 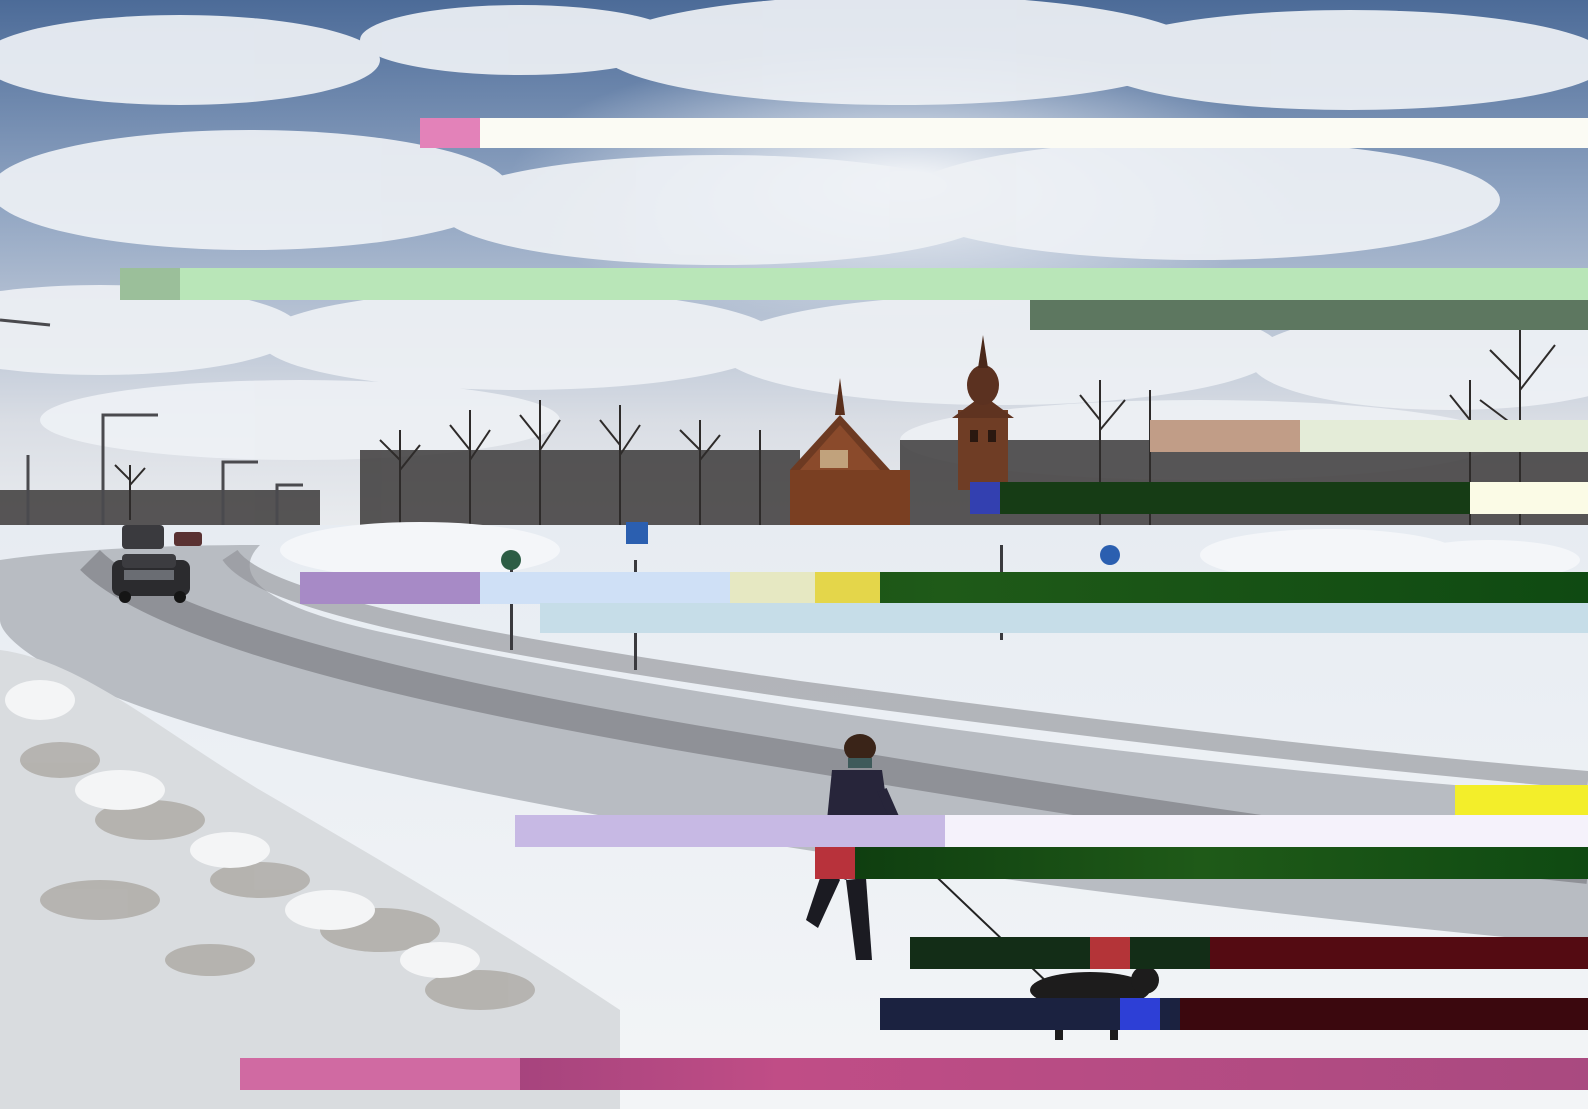 What do you see at coordinates (151, 578) in the screenshot?
I see `car-near` at bounding box center [151, 578].